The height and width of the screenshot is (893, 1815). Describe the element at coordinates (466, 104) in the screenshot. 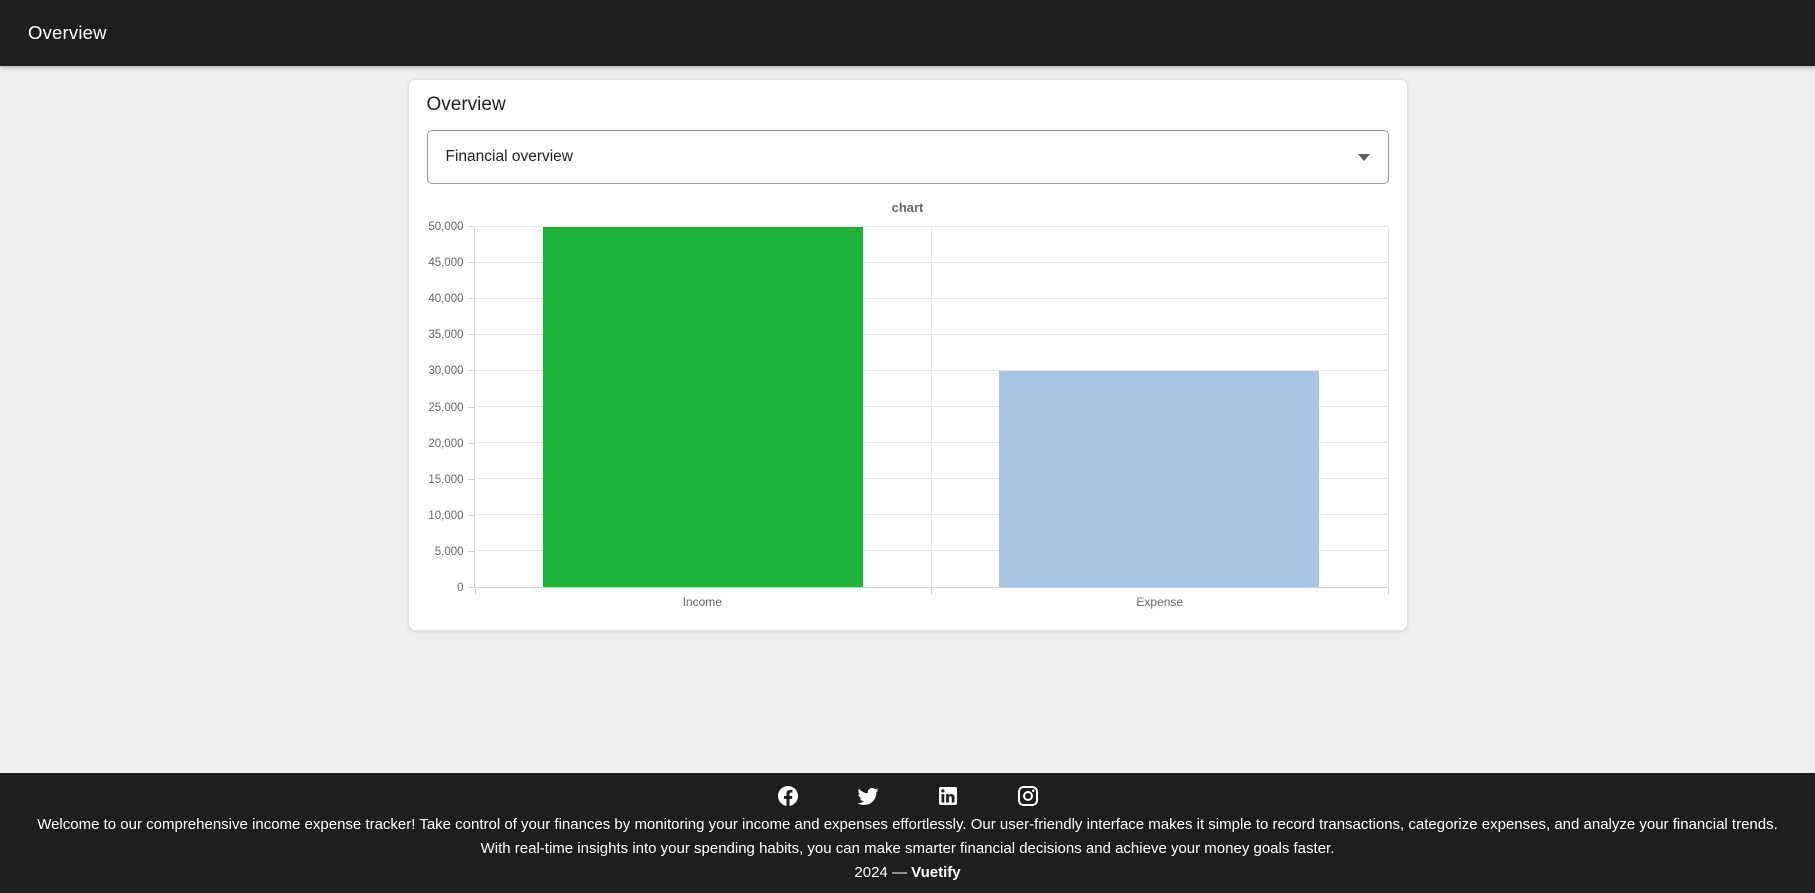

I see `card-title: Overview` at that location.